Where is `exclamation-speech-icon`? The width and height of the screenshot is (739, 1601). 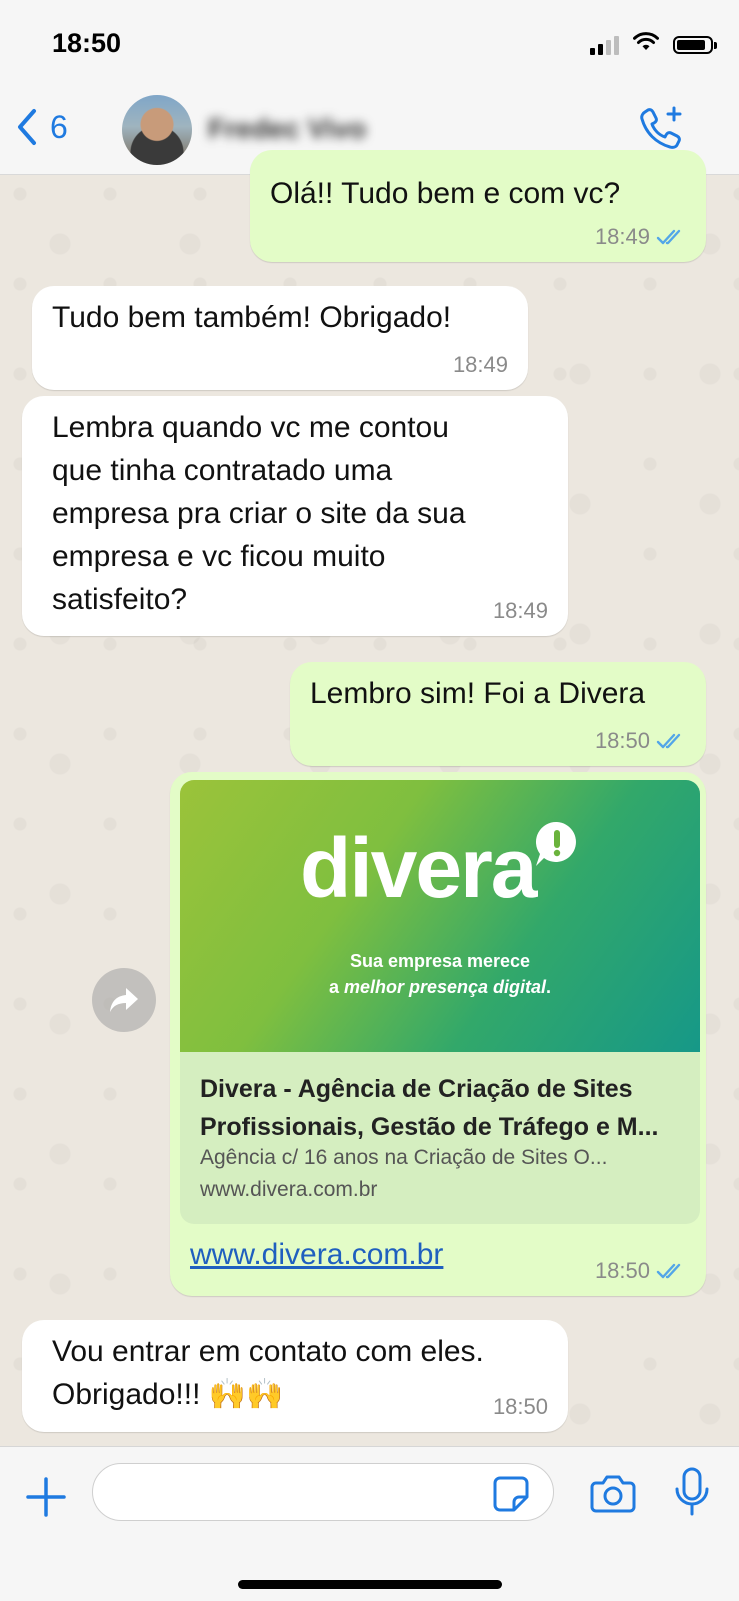 exclamation-speech-icon is located at coordinates (555, 843).